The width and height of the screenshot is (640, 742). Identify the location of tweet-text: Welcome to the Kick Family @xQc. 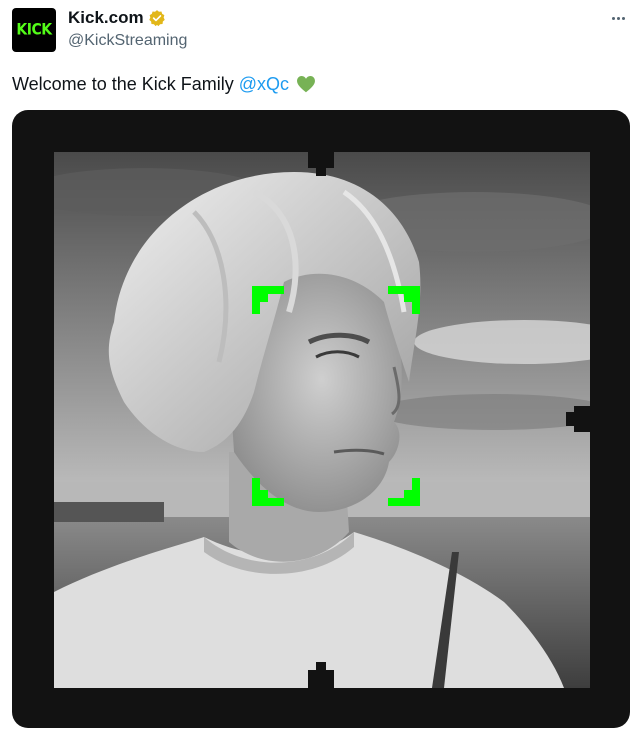
(164, 84).